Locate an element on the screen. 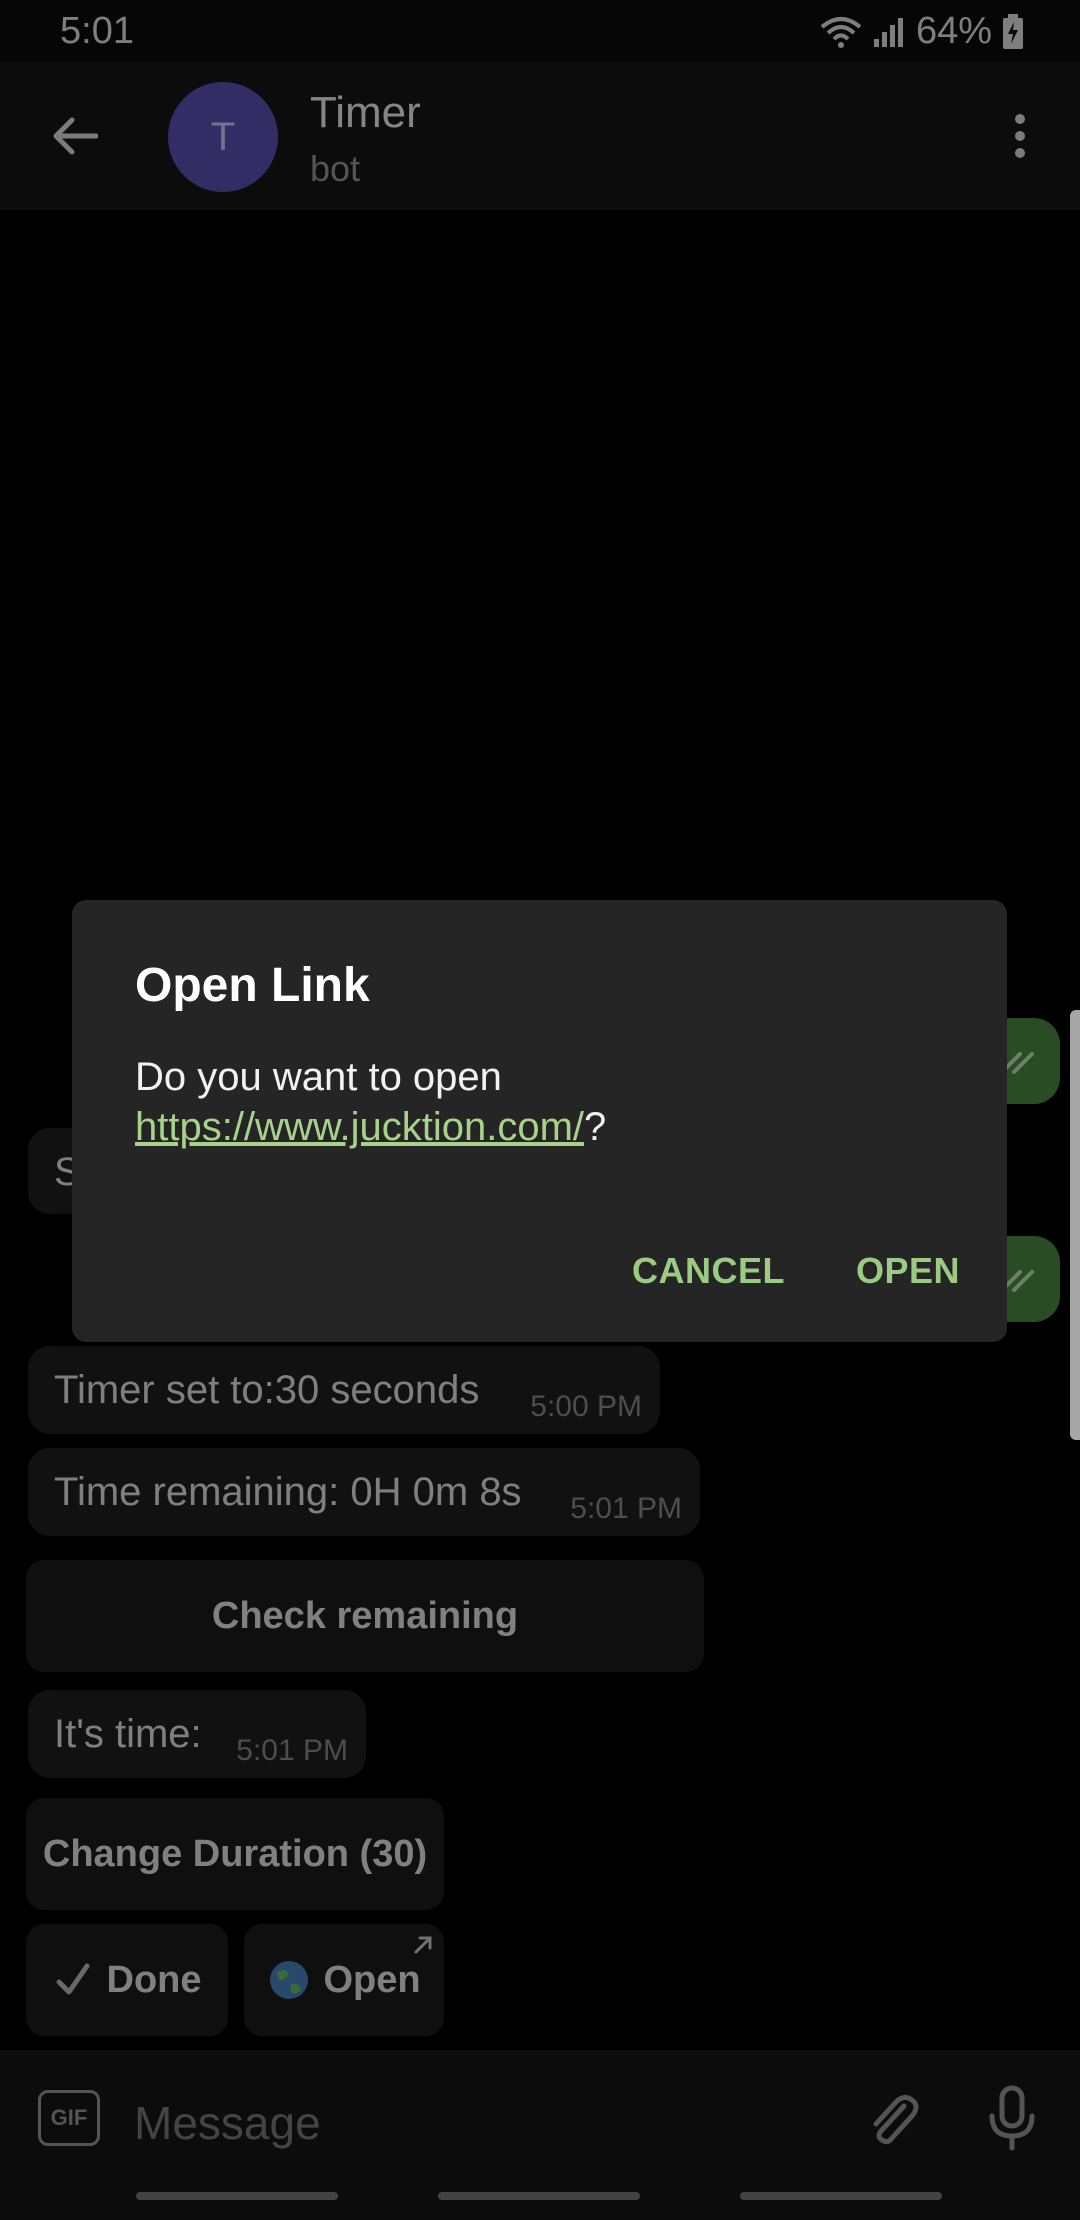 This screenshot has height=2220, width=1080. open-button: OPEN is located at coordinates (908, 1271).